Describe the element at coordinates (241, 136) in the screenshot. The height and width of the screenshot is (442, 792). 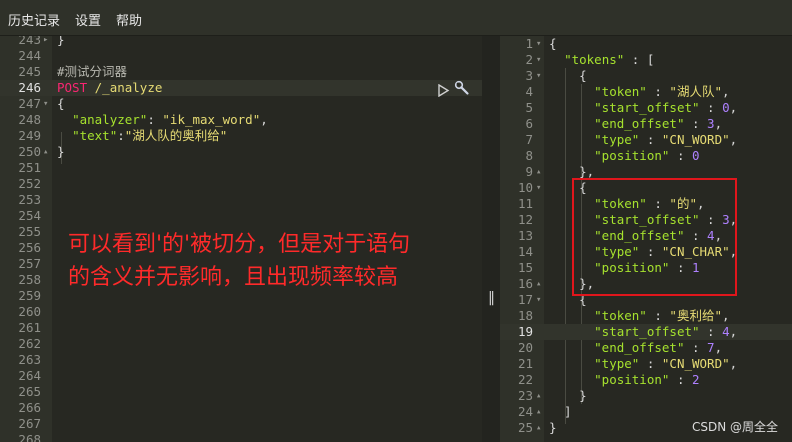
I see `request-code-line: 249 "text":"湖人队的奥利给"` at that location.